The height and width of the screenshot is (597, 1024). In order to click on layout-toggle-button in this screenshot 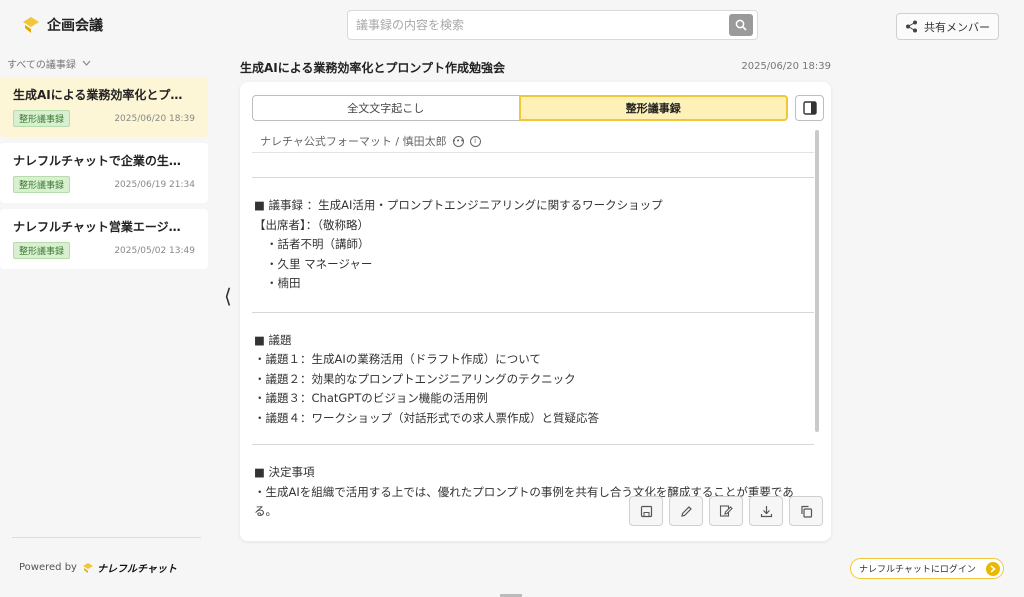, I will do `click(809, 108)`.